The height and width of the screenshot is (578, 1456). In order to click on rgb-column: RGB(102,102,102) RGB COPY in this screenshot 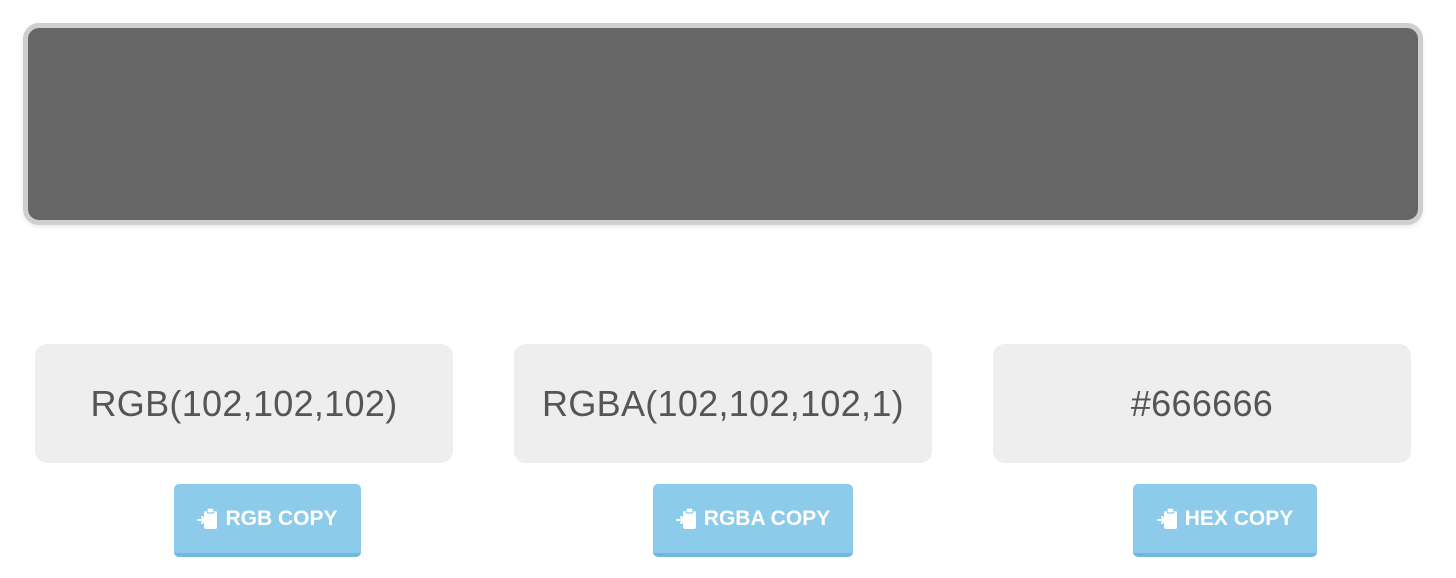, I will do `click(244, 450)`.